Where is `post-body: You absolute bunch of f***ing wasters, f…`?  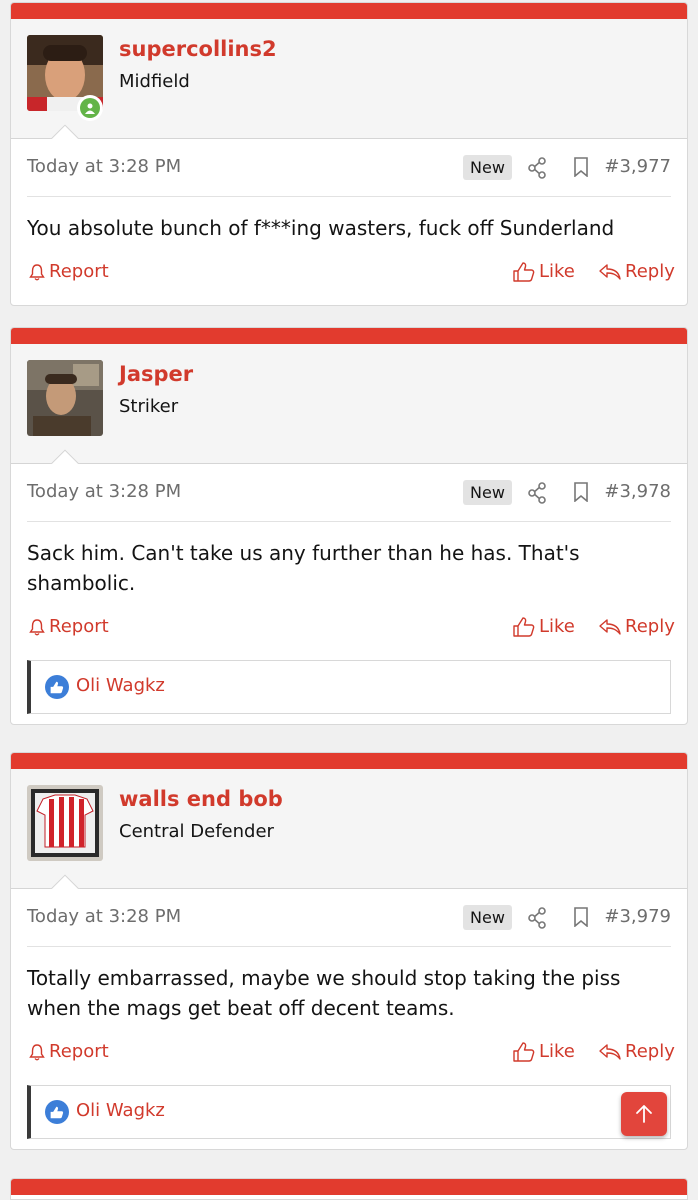
post-body: You absolute bunch of f***ing wasters, f… is located at coordinates (321, 228).